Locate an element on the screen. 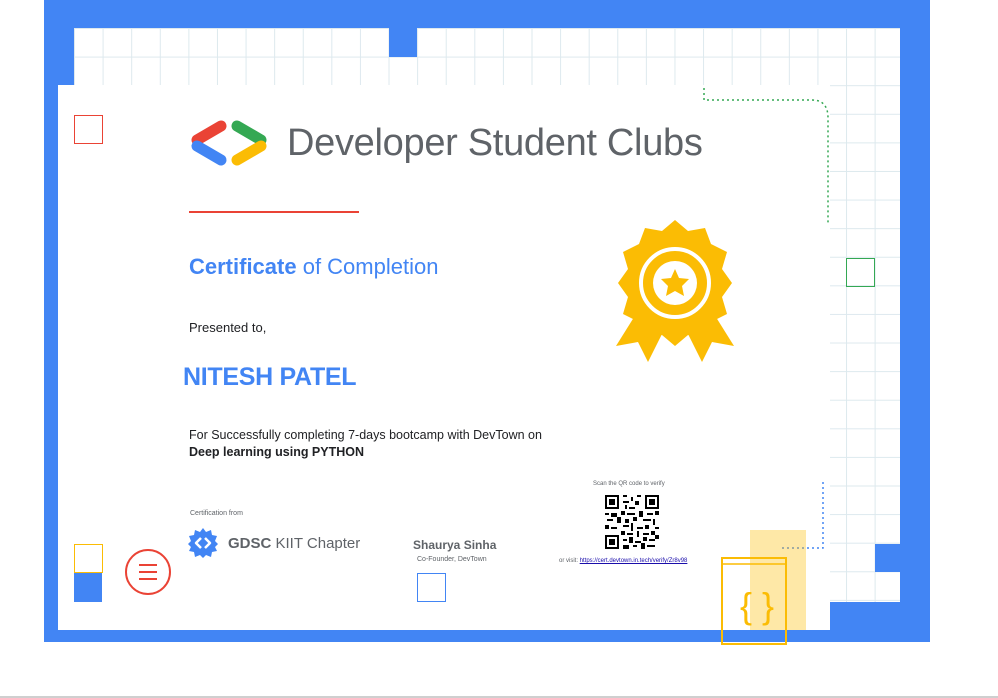 The width and height of the screenshot is (998, 698). frame-notch-top is located at coordinates (403, 42).